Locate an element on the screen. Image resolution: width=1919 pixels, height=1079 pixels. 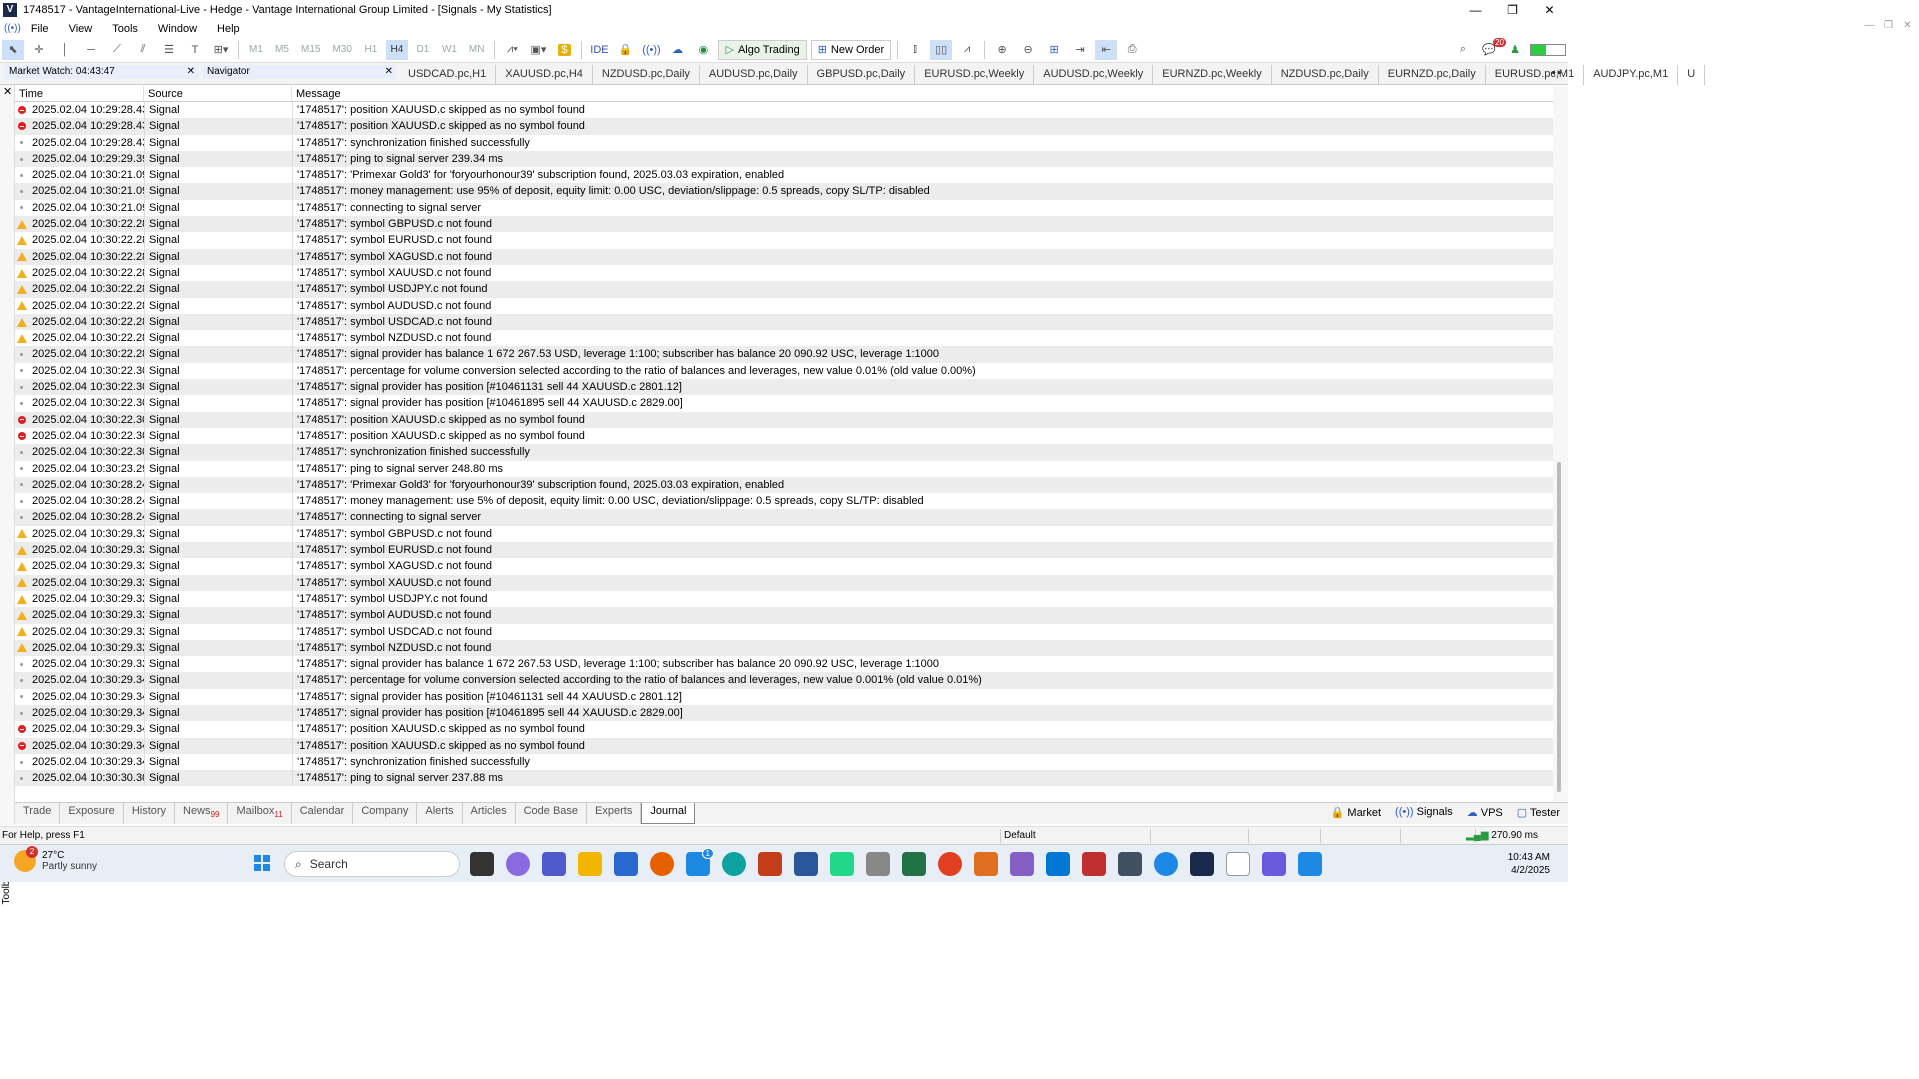
toolbox-tab-mailbox: Mailbox11 is located at coordinates (260, 813).